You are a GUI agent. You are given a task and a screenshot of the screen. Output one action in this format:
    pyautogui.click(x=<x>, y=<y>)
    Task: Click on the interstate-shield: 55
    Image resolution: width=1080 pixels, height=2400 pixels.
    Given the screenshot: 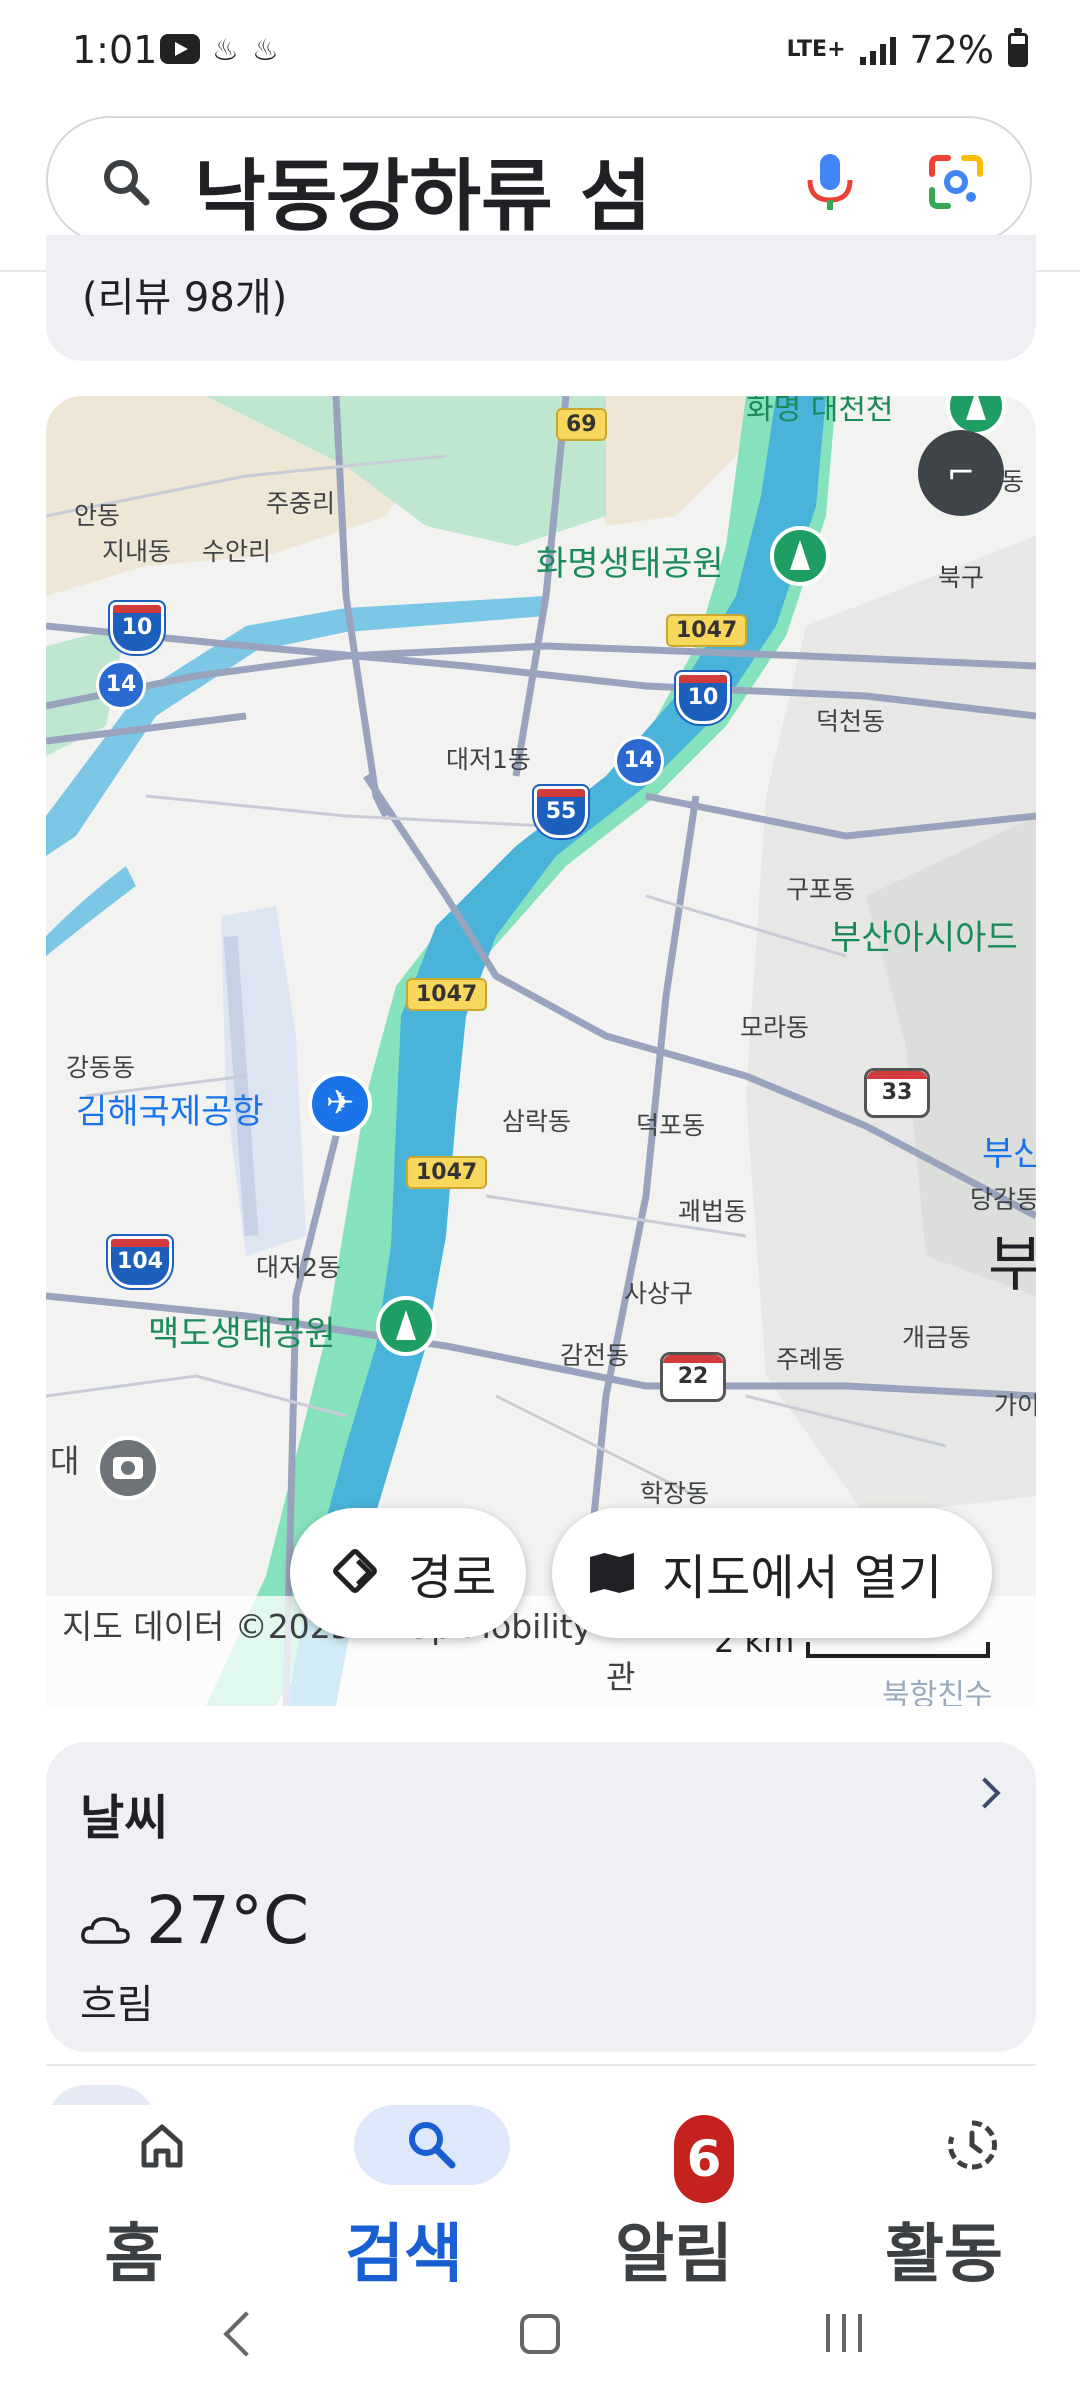 What is the action you would take?
    pyautogui.click(x=561, y=812)
    